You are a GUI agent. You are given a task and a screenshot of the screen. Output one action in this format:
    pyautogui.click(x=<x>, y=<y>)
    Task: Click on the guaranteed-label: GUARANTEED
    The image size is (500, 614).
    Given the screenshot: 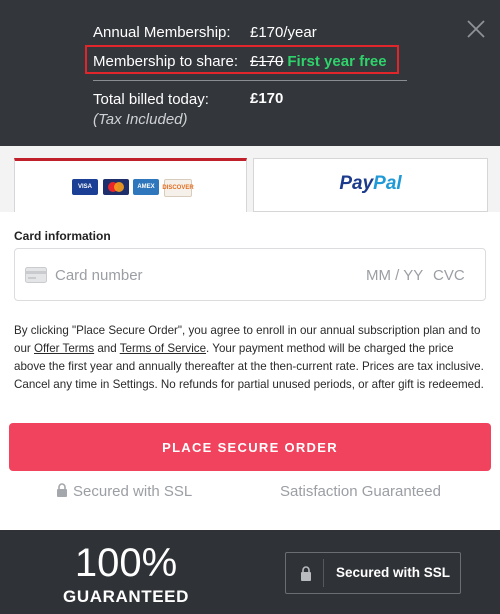 What is the action you would take?
    pyautogui.click(x=126, y=596)
    